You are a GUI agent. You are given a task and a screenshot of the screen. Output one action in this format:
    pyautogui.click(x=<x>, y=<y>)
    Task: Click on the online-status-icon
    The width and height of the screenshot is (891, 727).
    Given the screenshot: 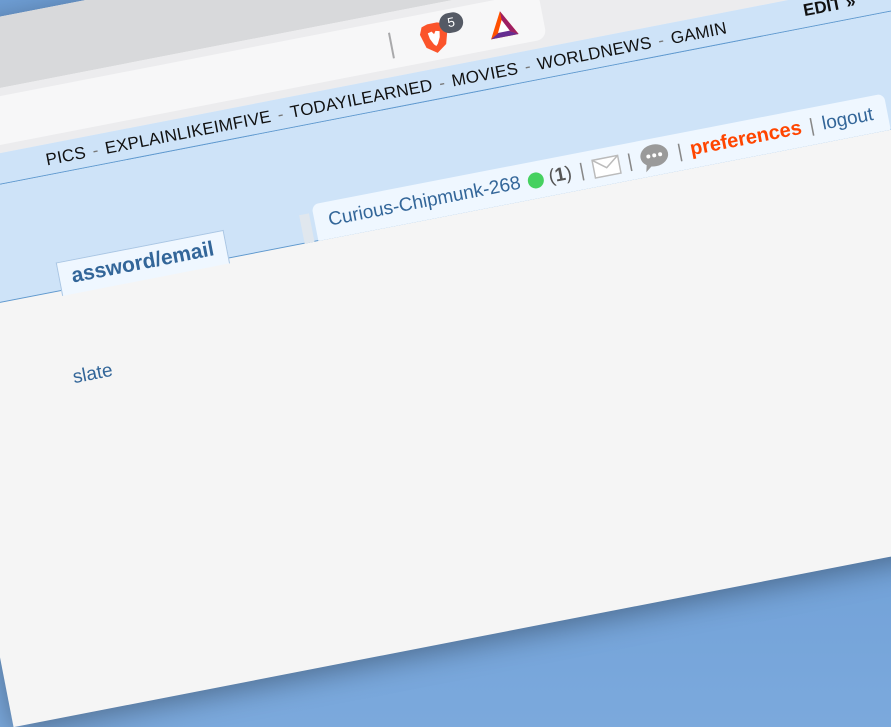 What is the action you would take?
    pyautogui.click(x=536, y=180)
    